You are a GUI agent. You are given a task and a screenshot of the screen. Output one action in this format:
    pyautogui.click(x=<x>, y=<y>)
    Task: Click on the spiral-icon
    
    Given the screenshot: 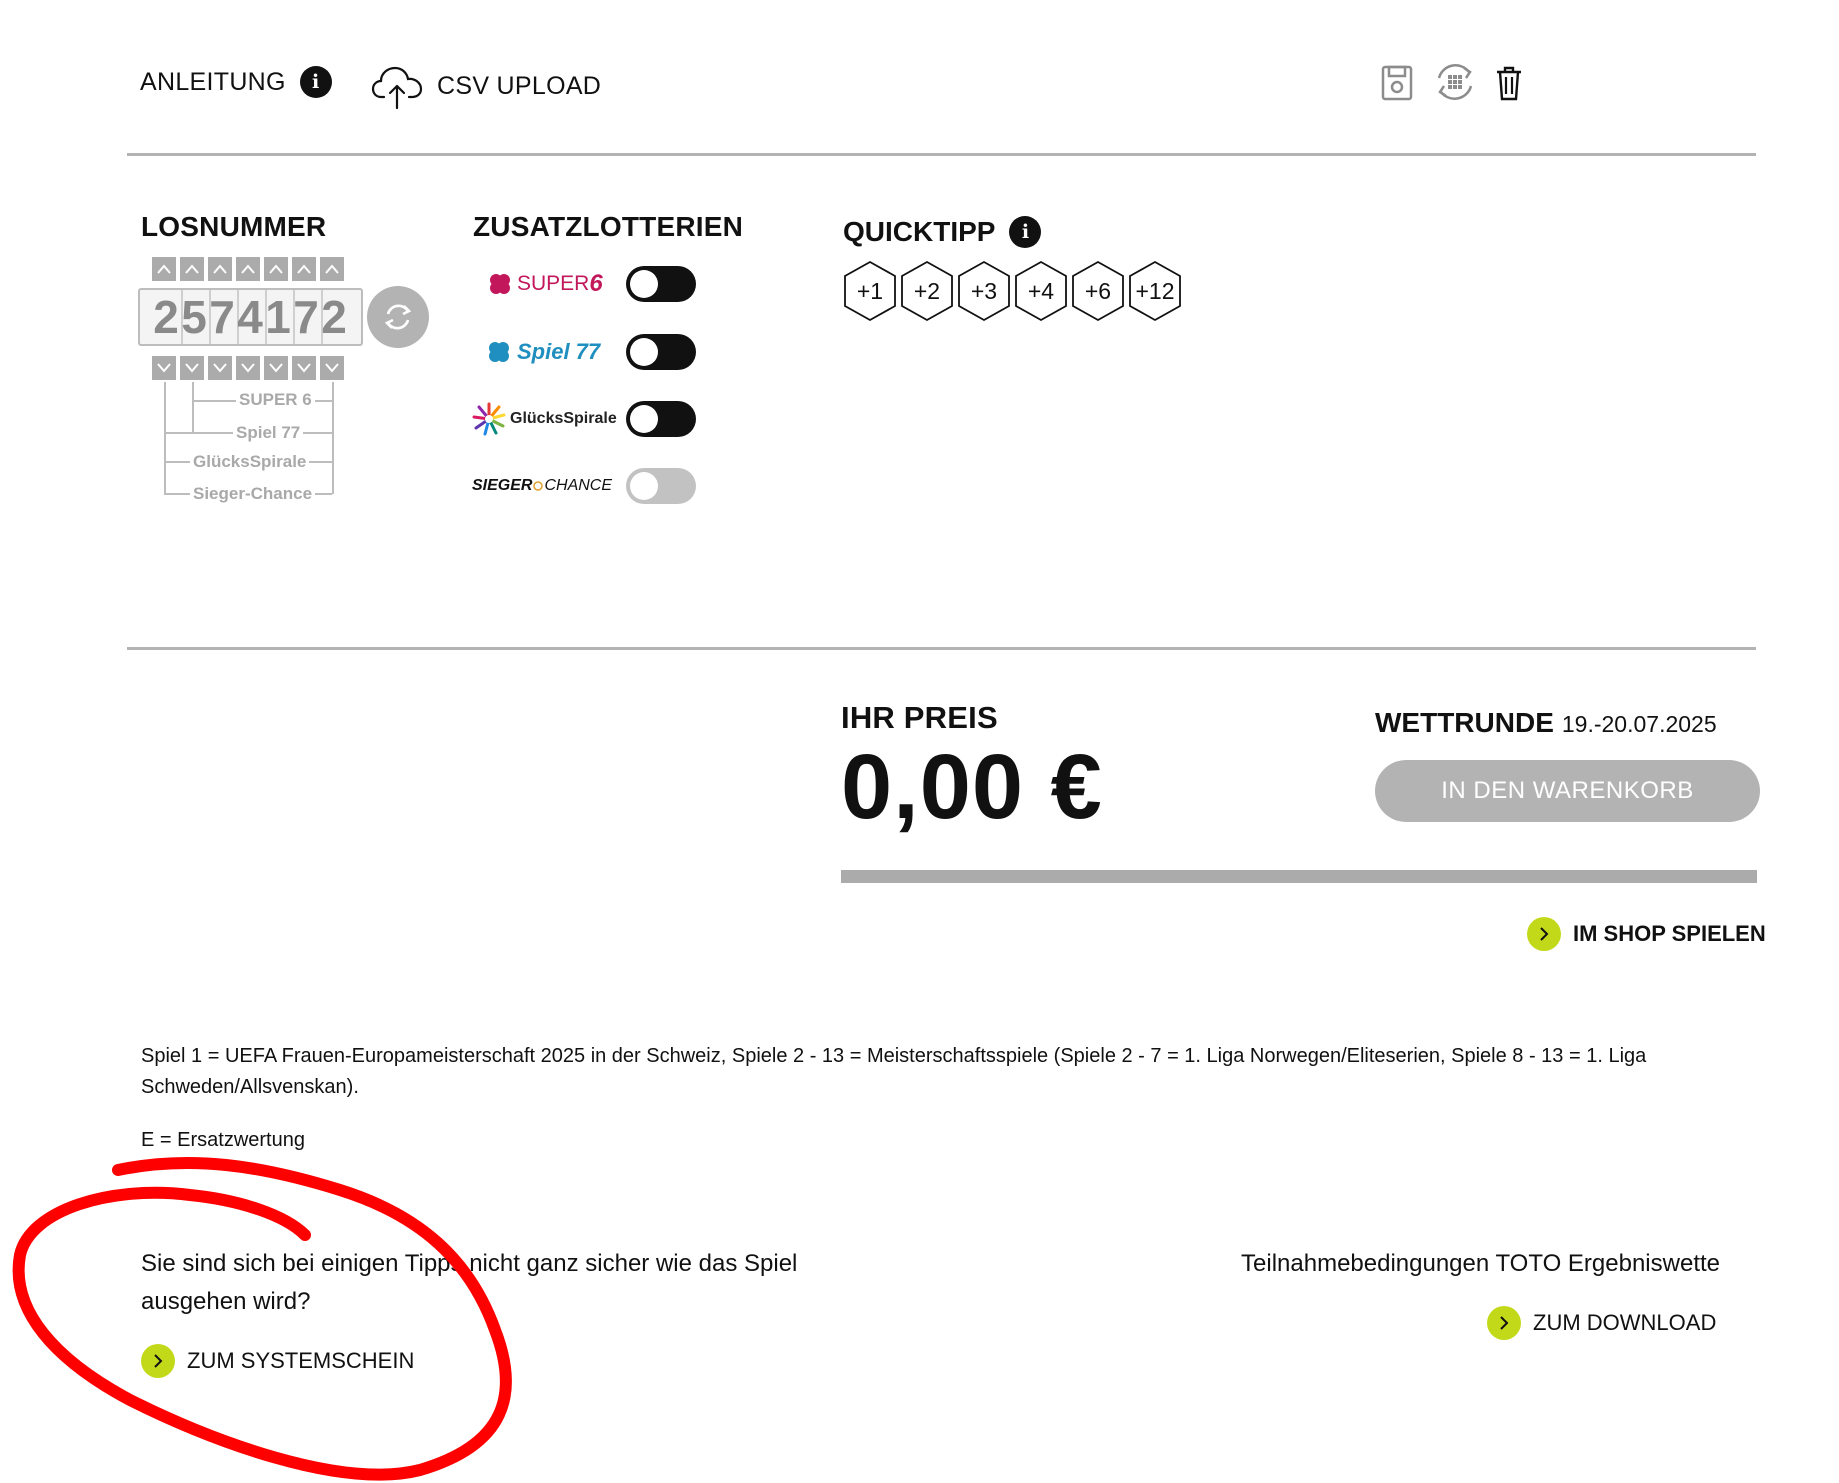 What is the action you would take?
    pyautogui.click(x=489, y=419)
    